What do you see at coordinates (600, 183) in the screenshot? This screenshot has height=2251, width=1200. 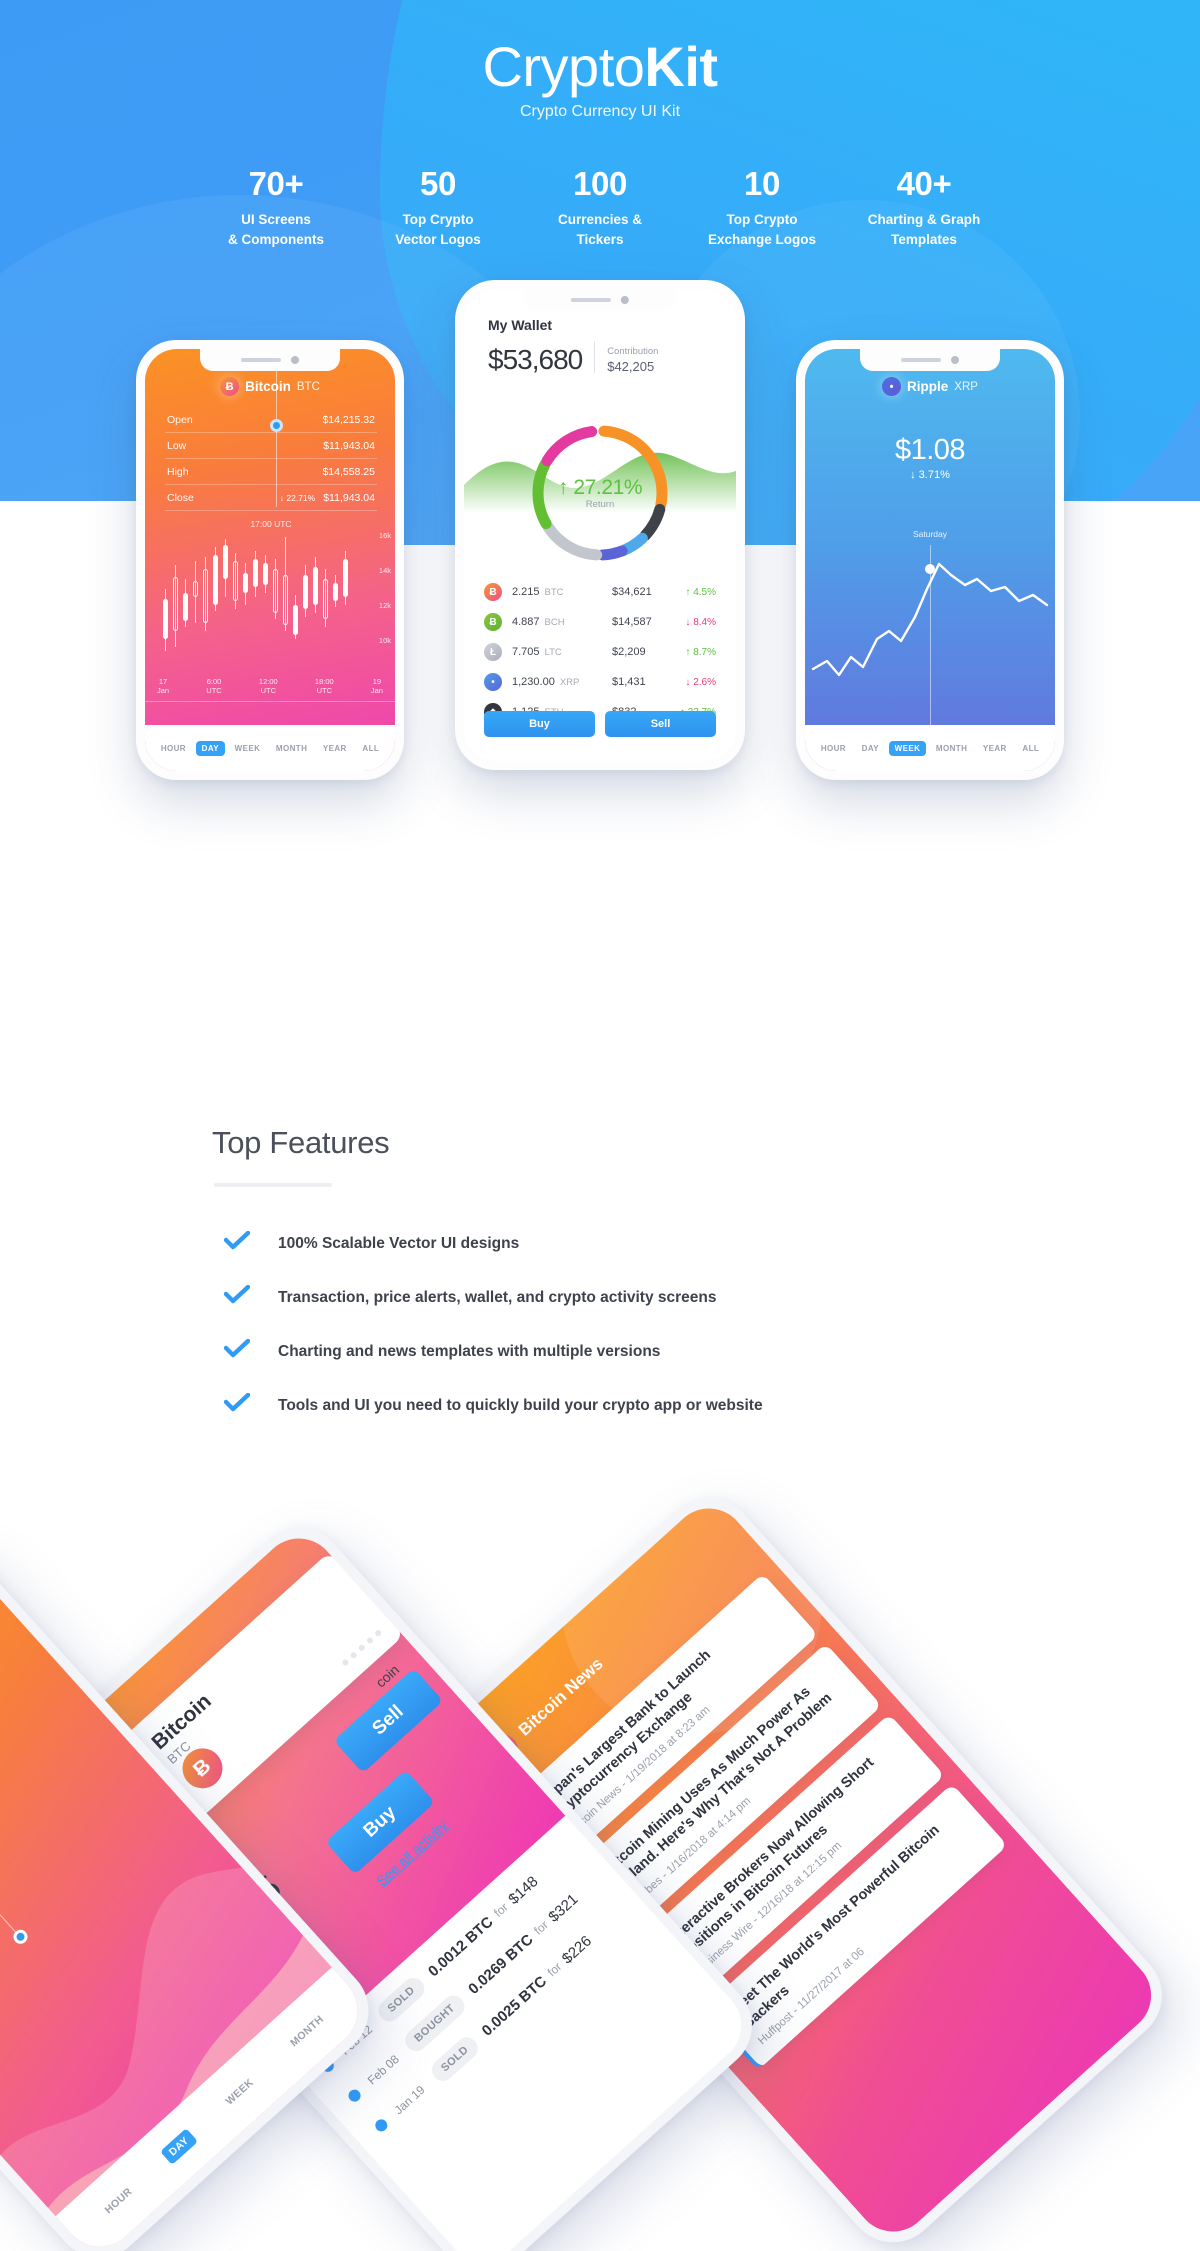 I see `stat-number: 100` at bounding box center [600, 183].